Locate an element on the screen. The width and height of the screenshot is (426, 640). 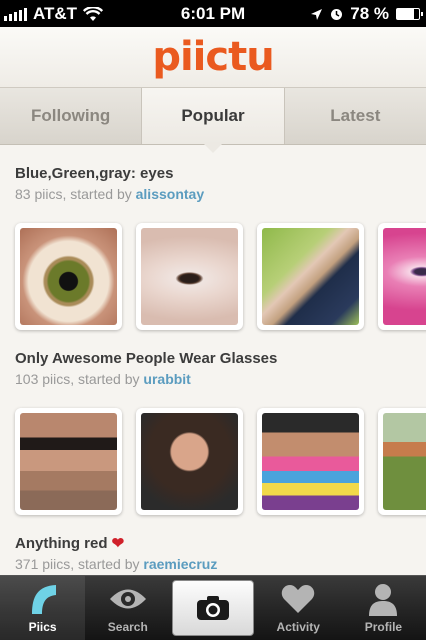
tabbar-profile: Profile is located at coordinates (383, 608).